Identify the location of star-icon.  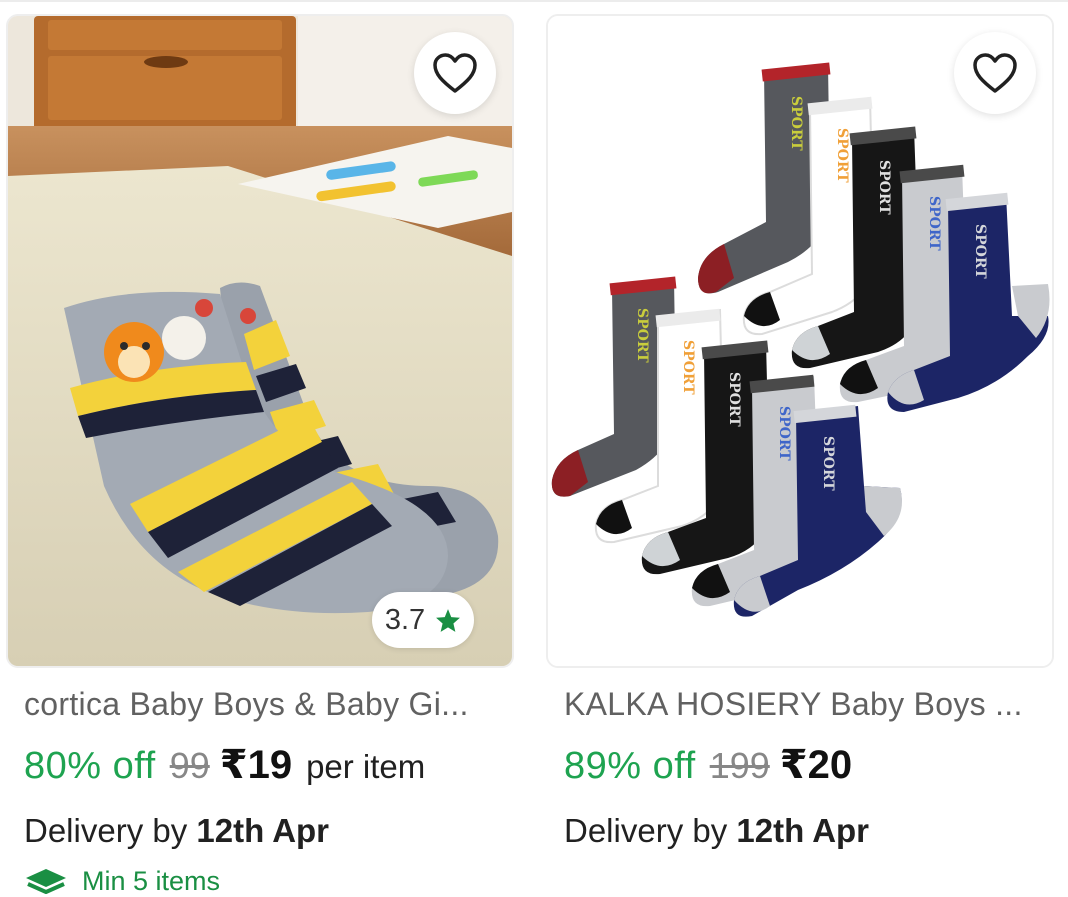
(448, 620).